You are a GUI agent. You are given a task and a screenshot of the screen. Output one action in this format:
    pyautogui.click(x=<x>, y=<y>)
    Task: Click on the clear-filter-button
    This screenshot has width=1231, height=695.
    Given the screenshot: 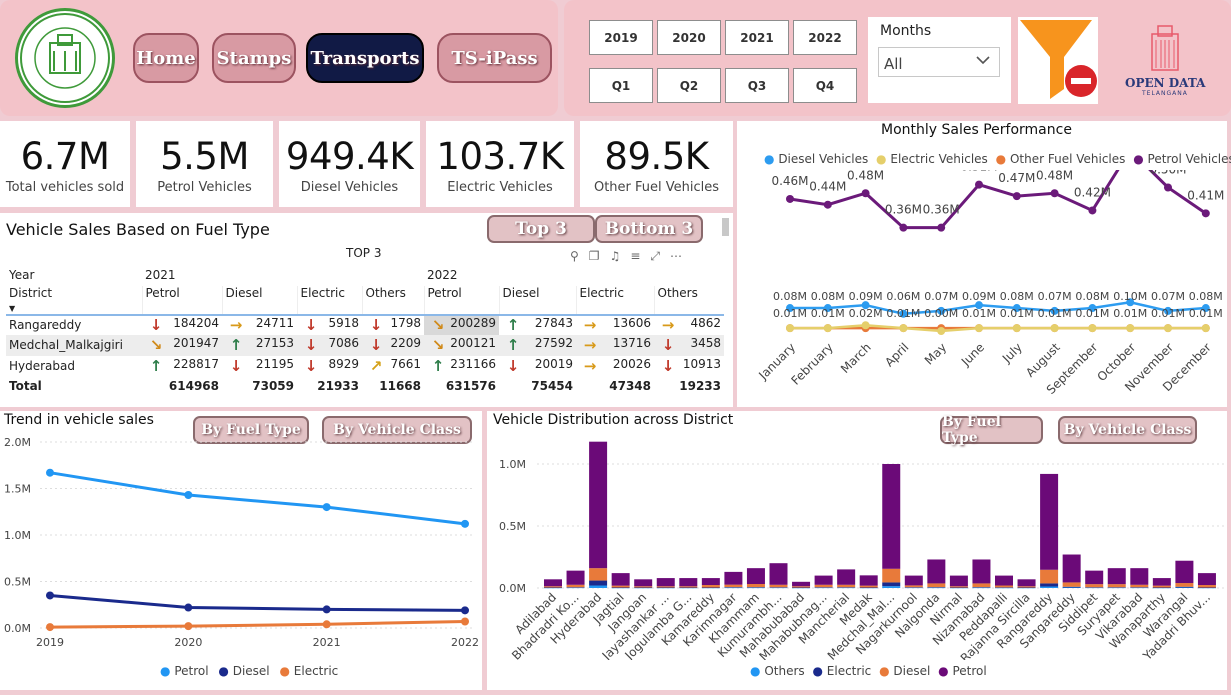 What is the action you would take?
    pyautogui.click(x=1058, y=60)
    